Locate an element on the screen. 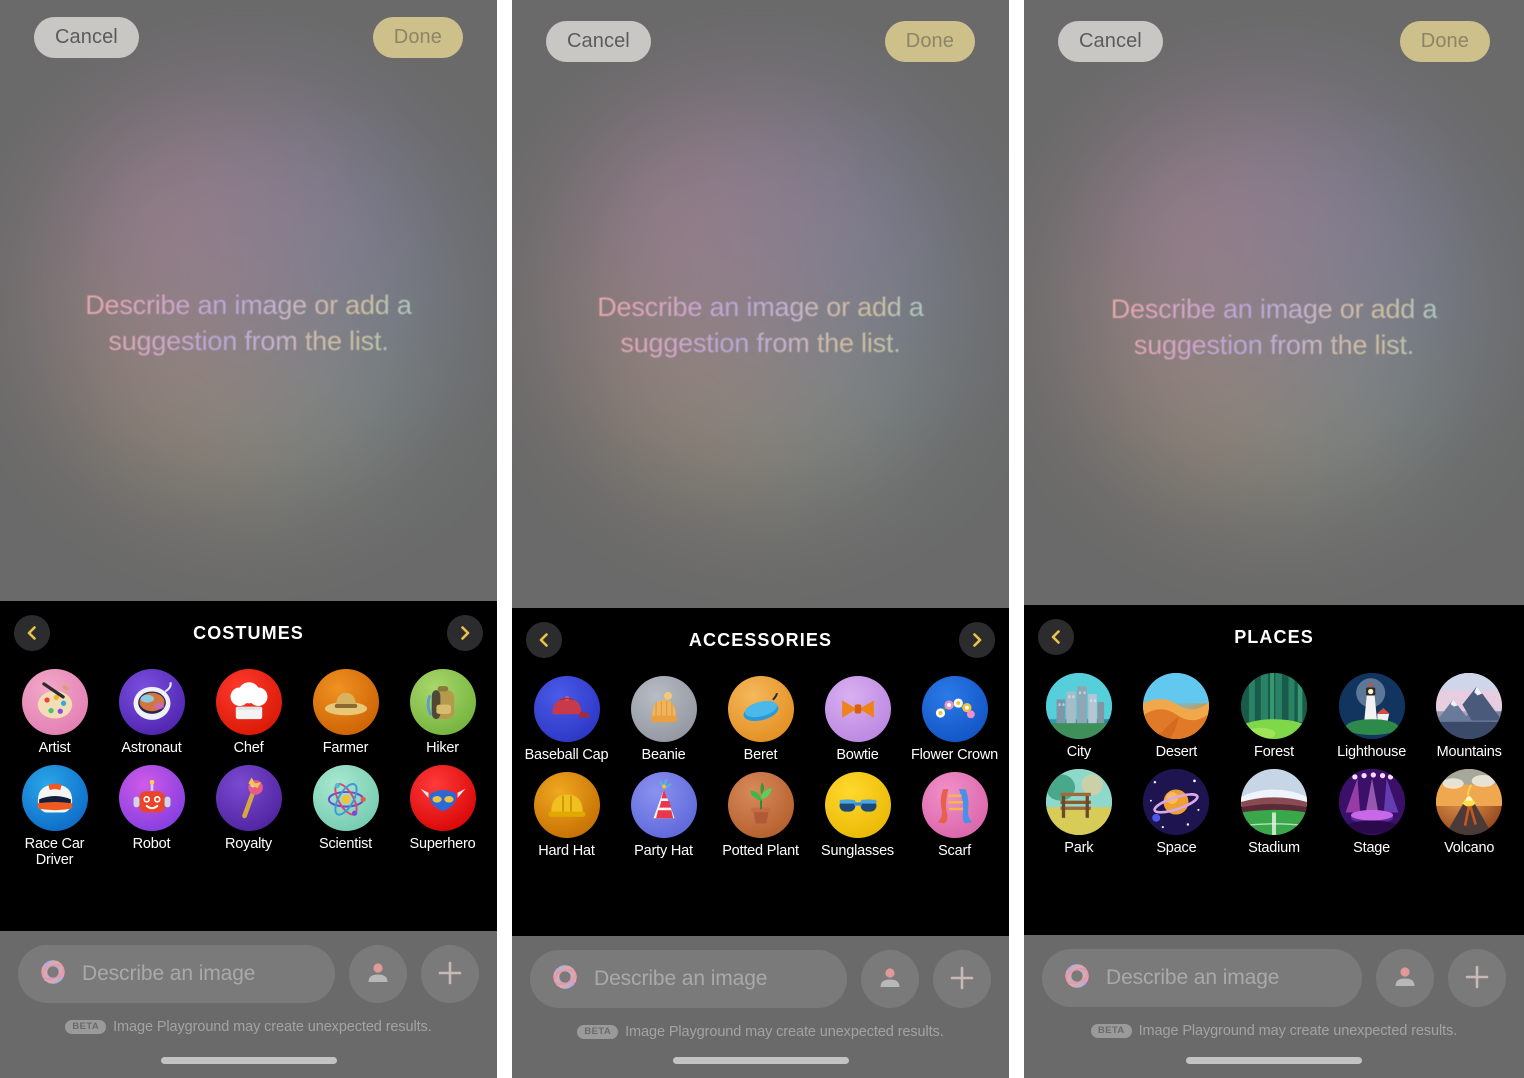  suggestion-item-flower-crown: Flower Crown is located at coordinates (954, 720).